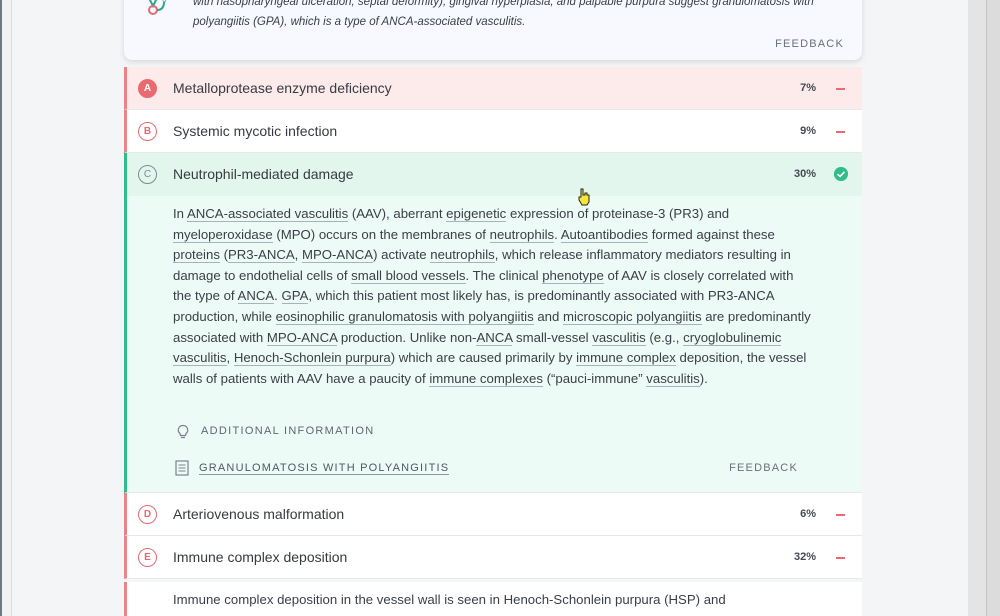 The image size is (1000, 616). Describe the element at coordinates (324, 468) in the screenshot. I see `article-link-gpa: GRANULOMATOSIS WITH POLYANGIITIS` at that location.